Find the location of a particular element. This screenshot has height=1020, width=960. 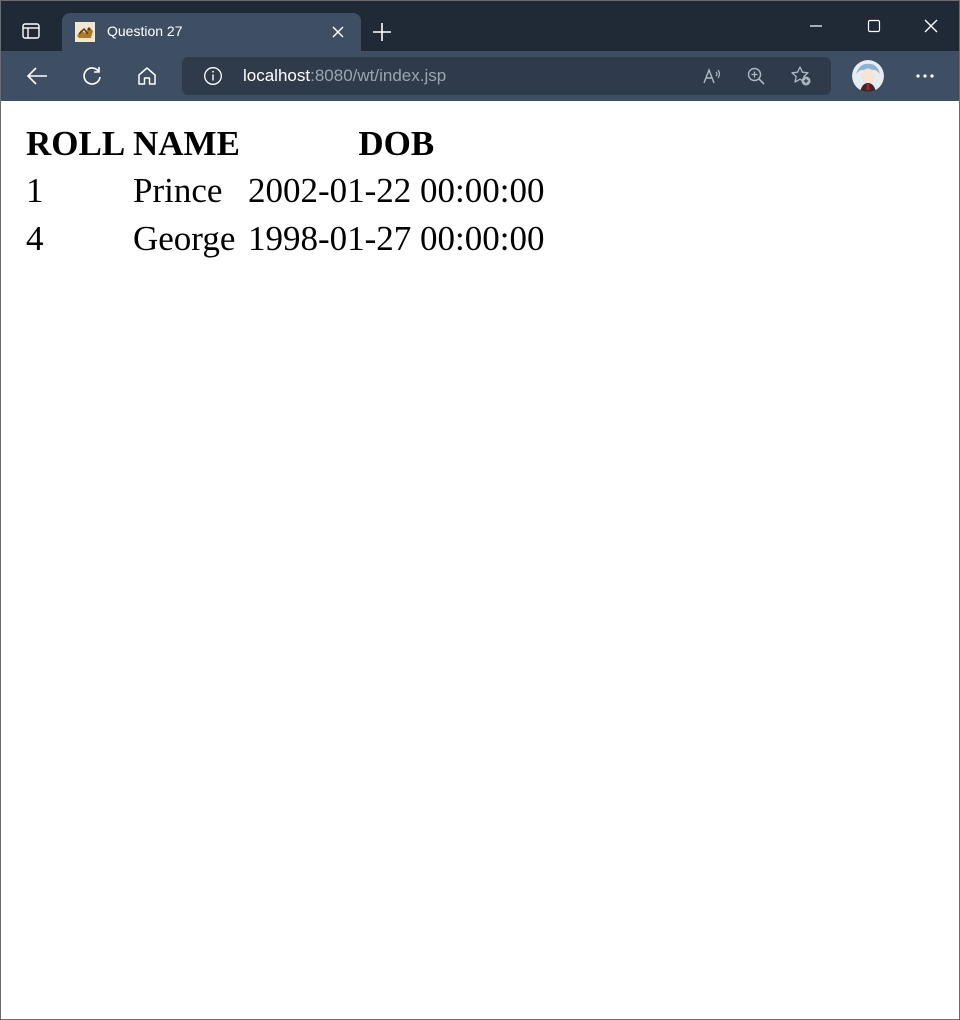

table-header-row: ROLL NAME DOB is located at coordinates (285, 144).